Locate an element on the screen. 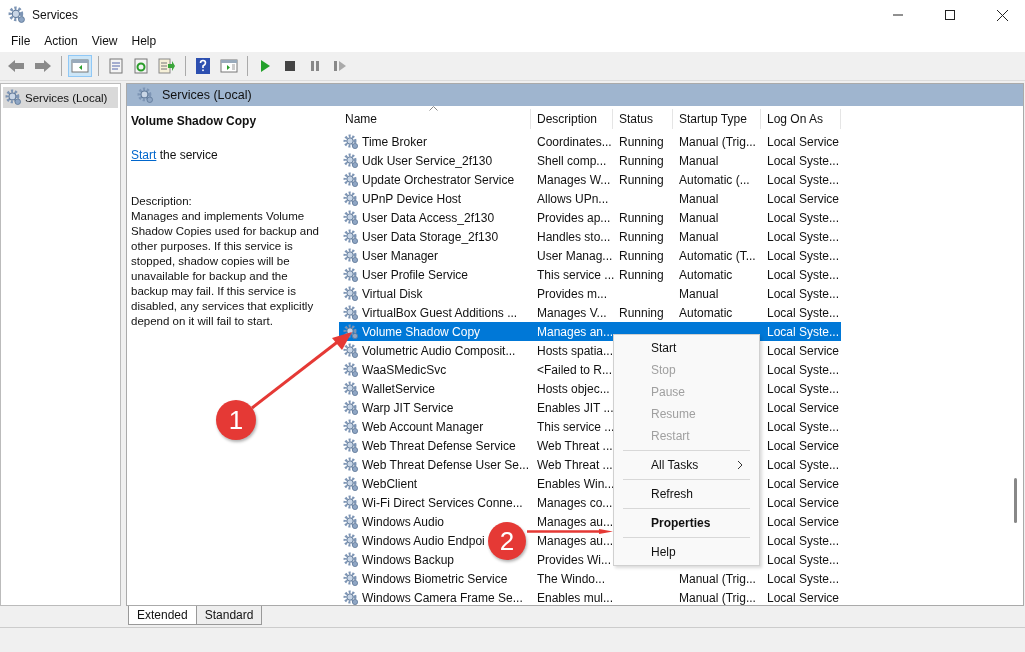  view-tab: Standard is located at coordinates (229, 615).